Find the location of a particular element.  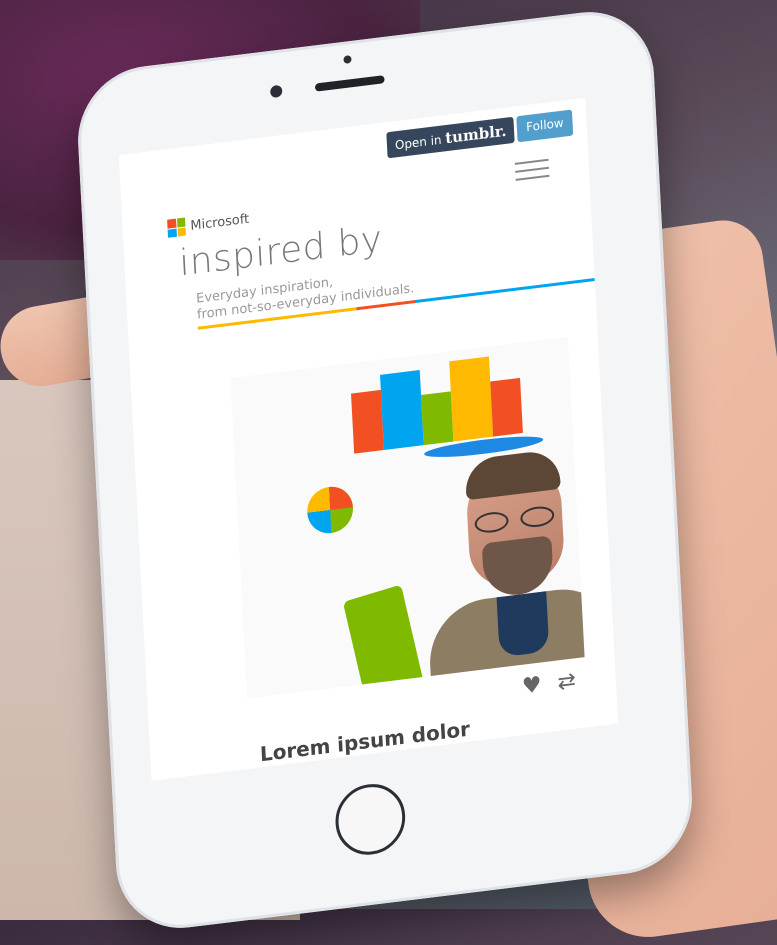

open-in-label: Open in is located at coordinates (418, 142).